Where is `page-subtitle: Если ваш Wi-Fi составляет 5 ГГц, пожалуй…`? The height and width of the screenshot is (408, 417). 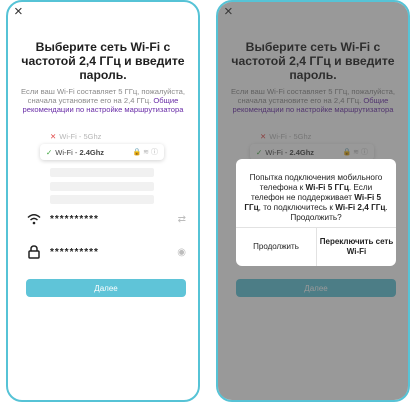
page-subtitle: Если ваш Wi-Fi составляет 5 ГГц, пожалуй… is located at coordinates (103, 100).